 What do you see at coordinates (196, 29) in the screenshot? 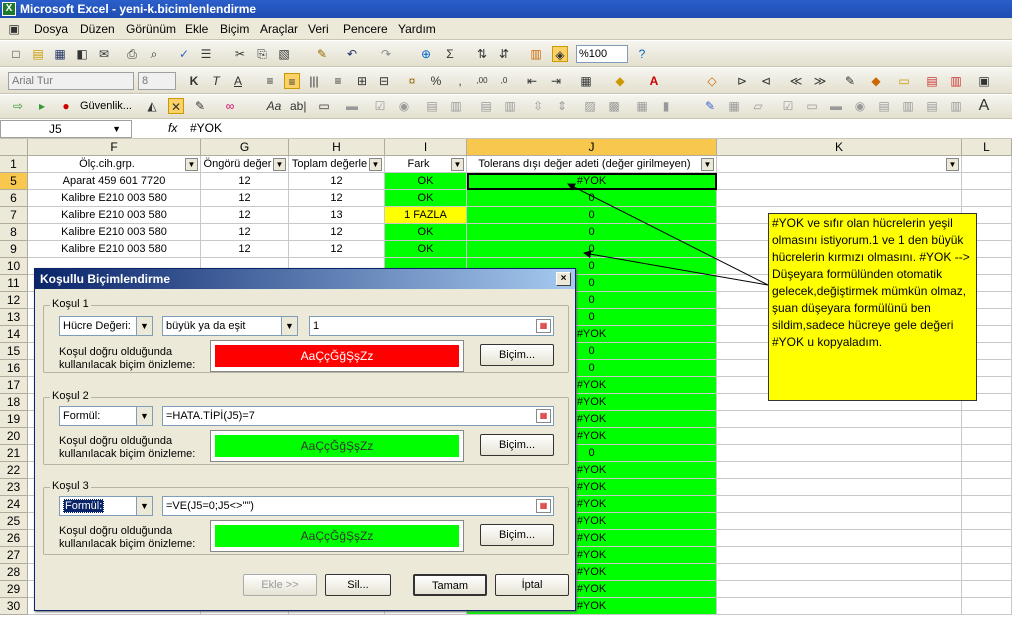
I see `menu-ekle: Ekle` at bounding box center [196, 29].